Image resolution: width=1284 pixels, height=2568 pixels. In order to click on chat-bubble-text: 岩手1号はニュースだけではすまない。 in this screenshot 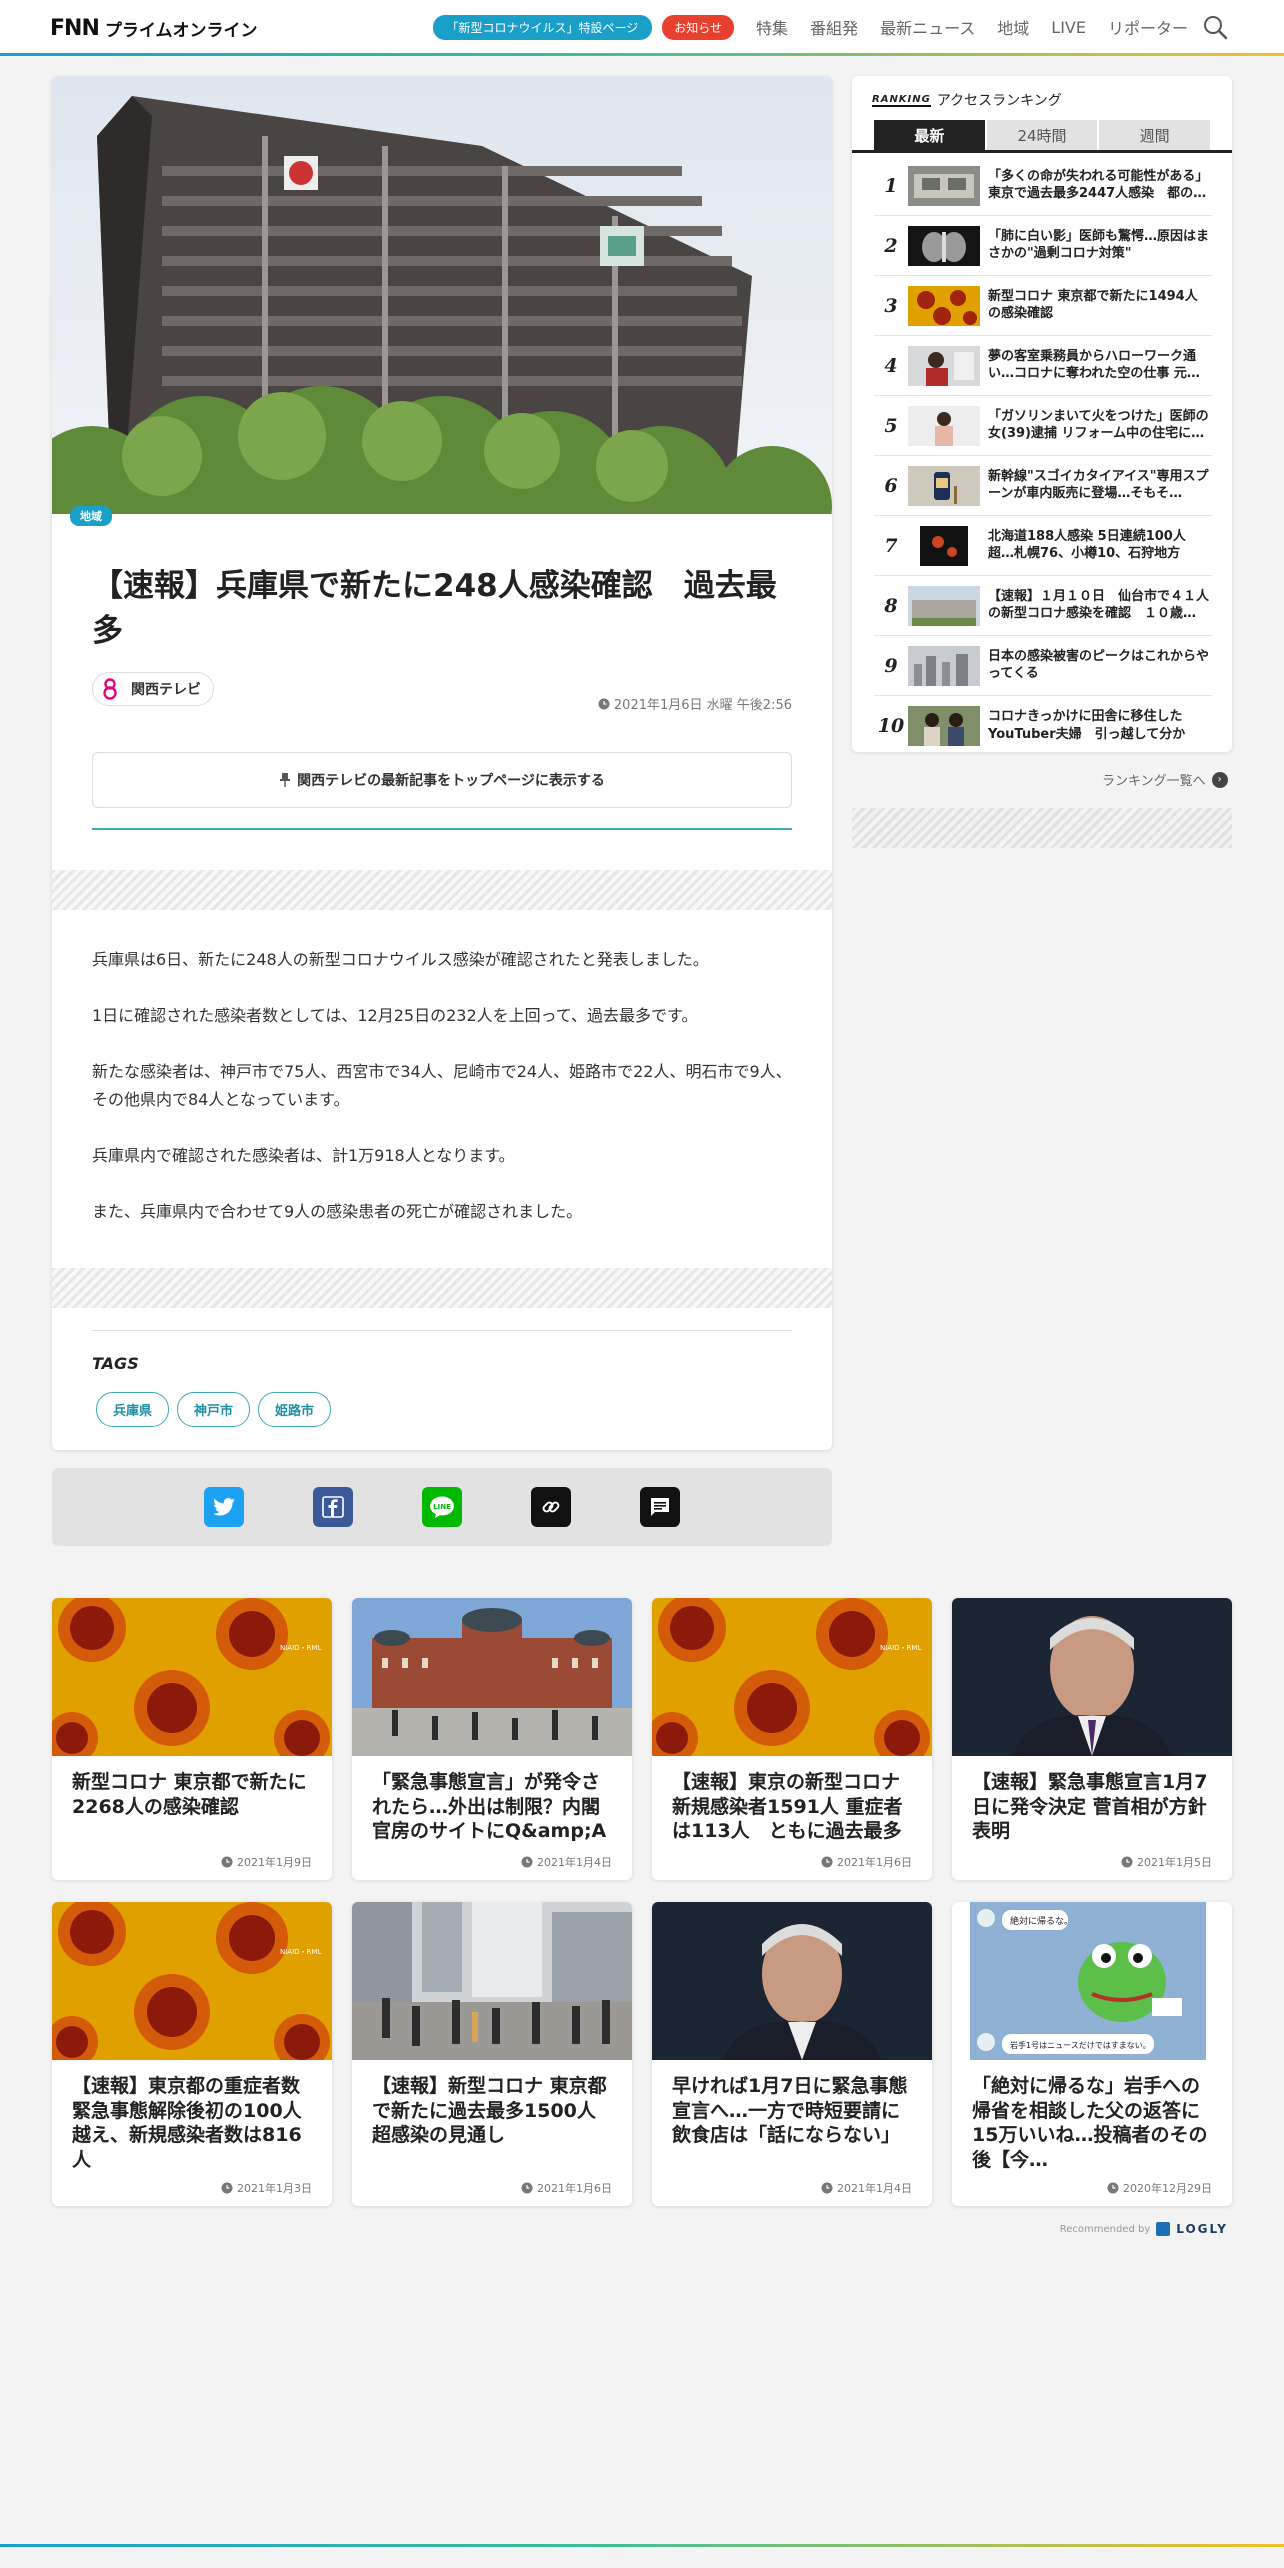, I will do `click(1080, 2045)`.